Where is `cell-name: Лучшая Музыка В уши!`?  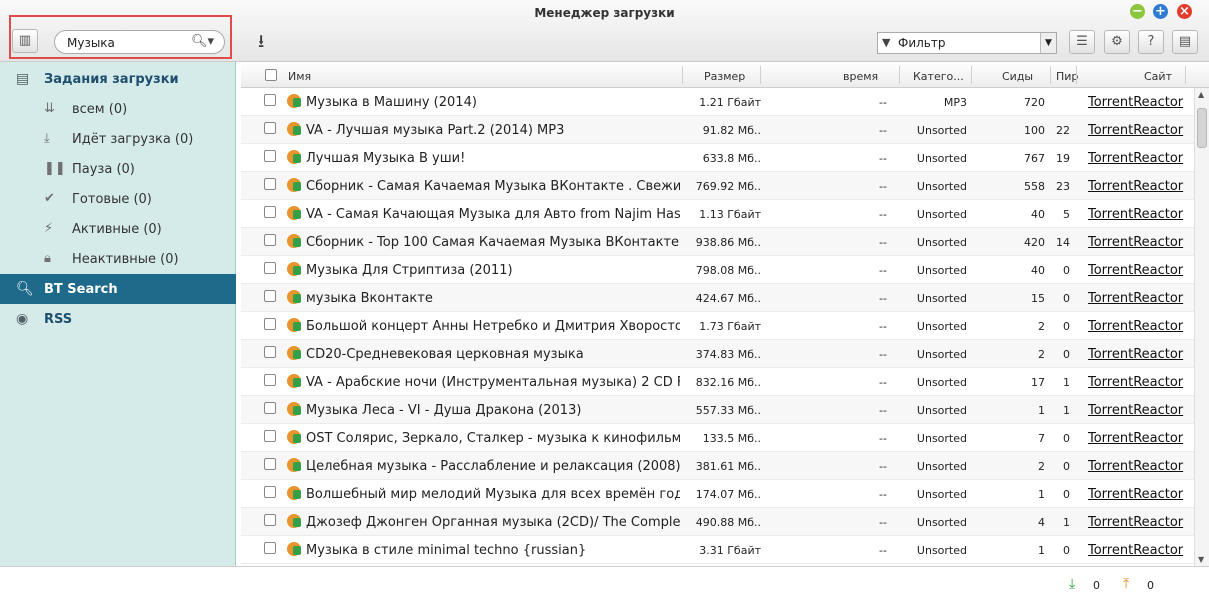
cell-name: Лучшая Музыка В уши! is located at coordinates (493, 158).